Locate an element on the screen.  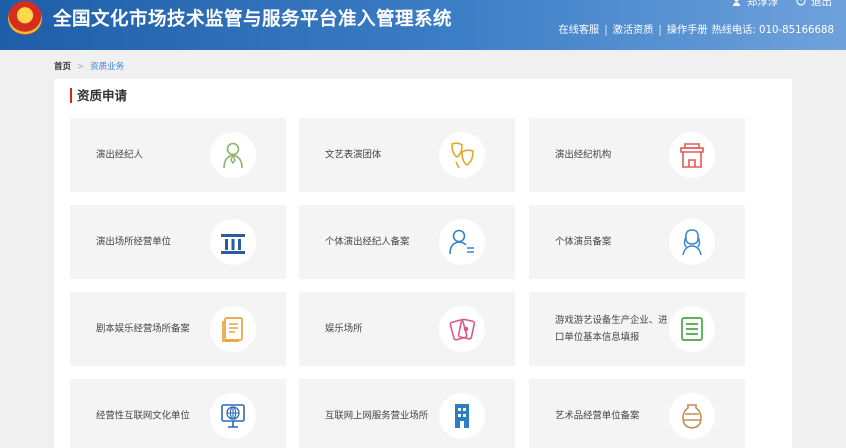
qualification-card: 经营性互联网文化单位 is located at coordinates (178, 413).